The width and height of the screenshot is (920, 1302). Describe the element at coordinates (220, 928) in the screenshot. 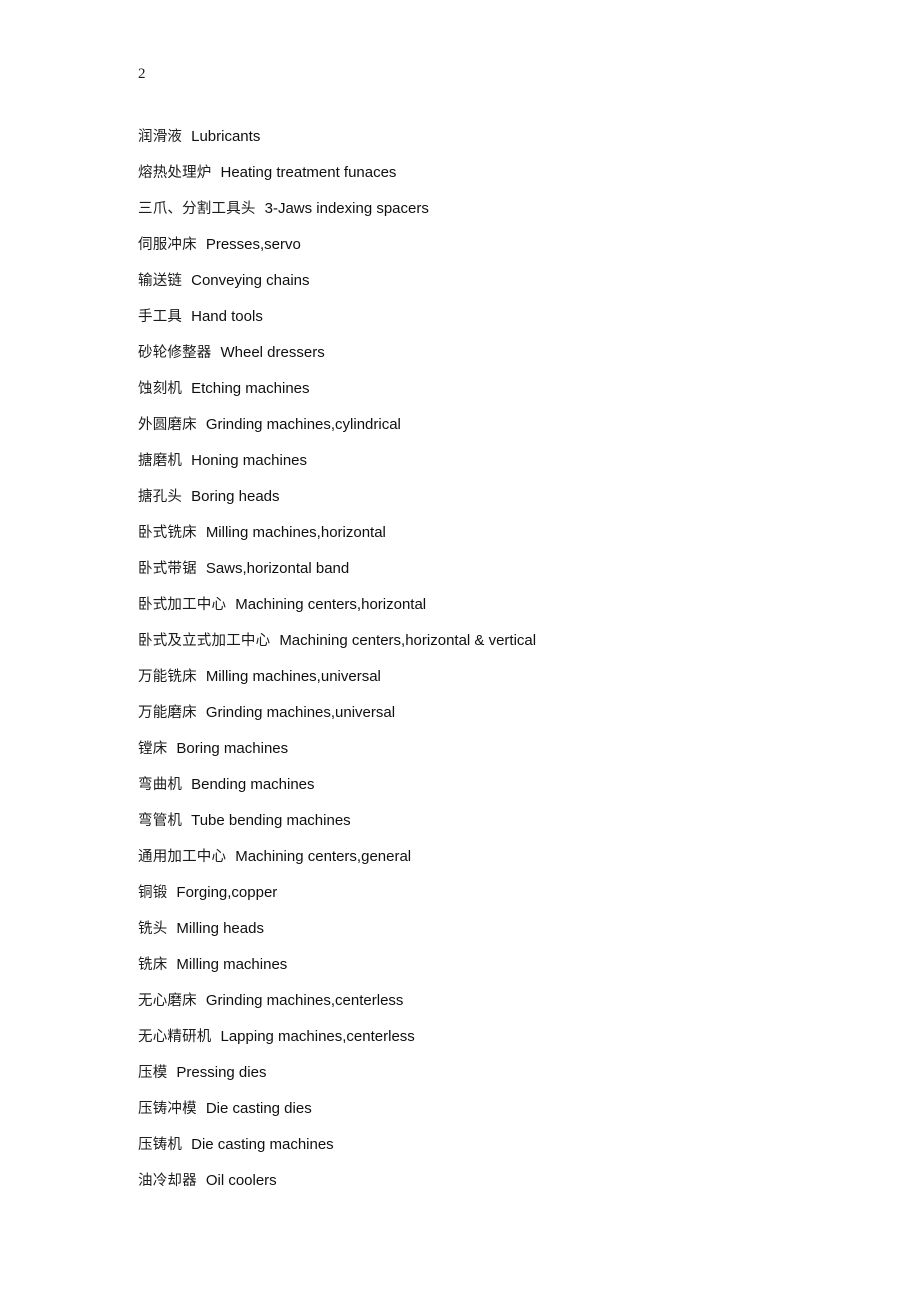

I see `glossary-term-english: Milling heads` at that location.